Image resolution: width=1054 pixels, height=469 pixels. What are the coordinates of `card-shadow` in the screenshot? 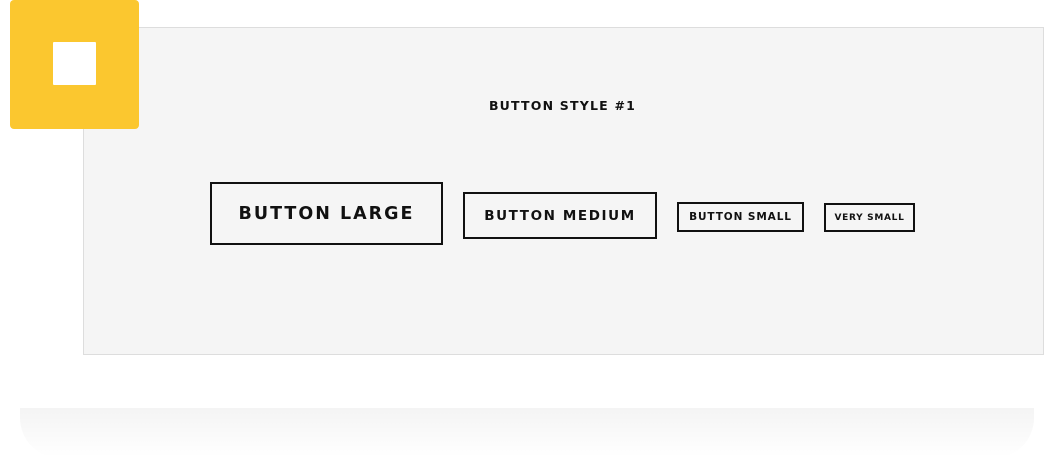 It's located at (527, 433).